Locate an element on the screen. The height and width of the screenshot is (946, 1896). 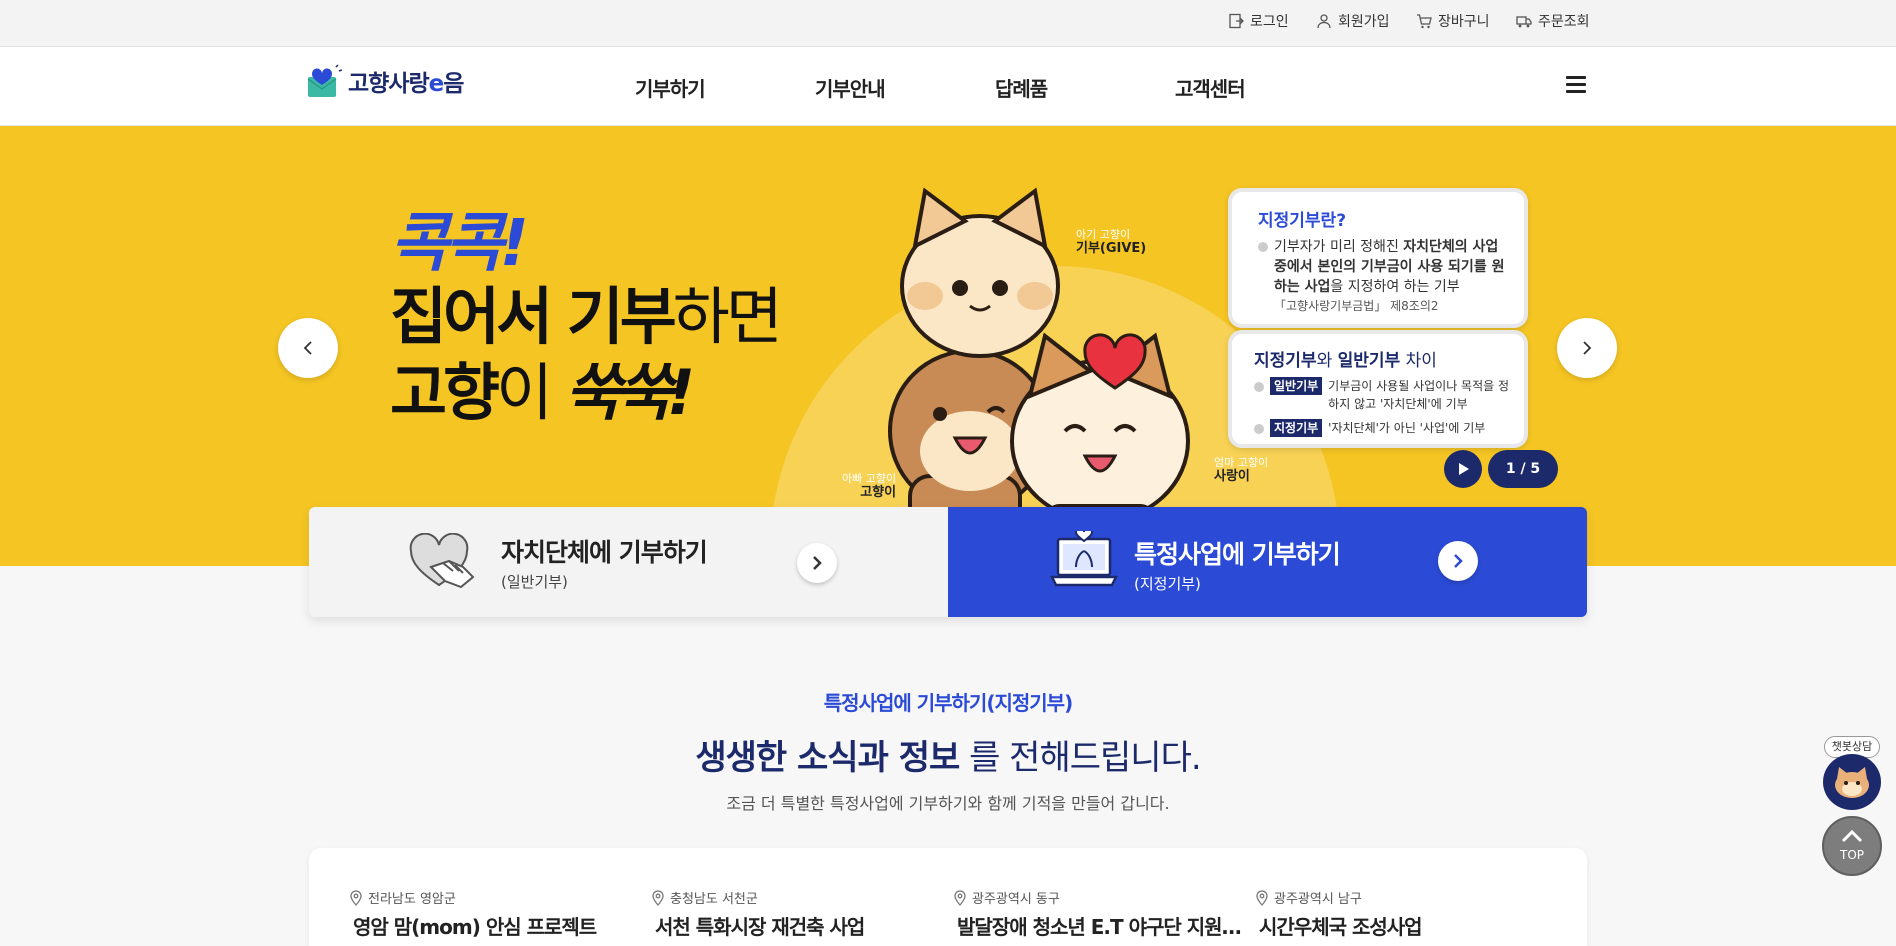
login-link: 로그인 is located at coordinates (1258, 21).